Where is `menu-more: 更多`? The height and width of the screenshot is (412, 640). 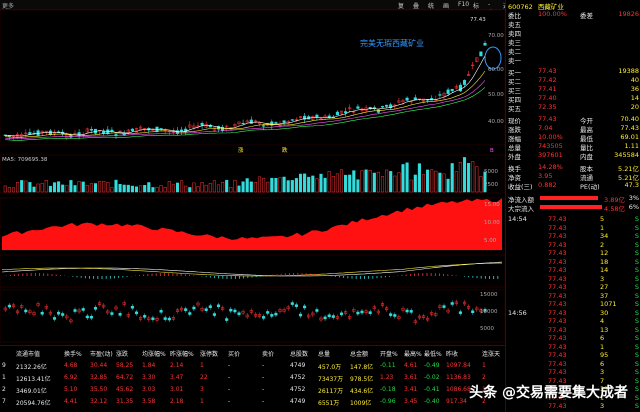
menu-more: 更多 is located at coordinates (8, 5).